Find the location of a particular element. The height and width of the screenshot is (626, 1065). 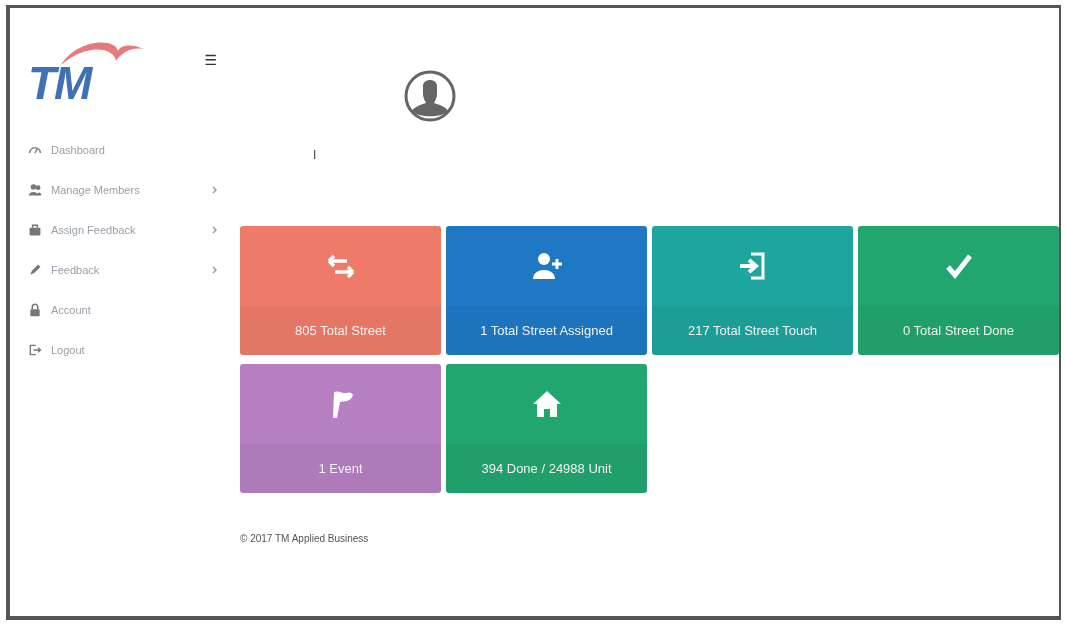

logout-icon is located at coordinates (35, 350).